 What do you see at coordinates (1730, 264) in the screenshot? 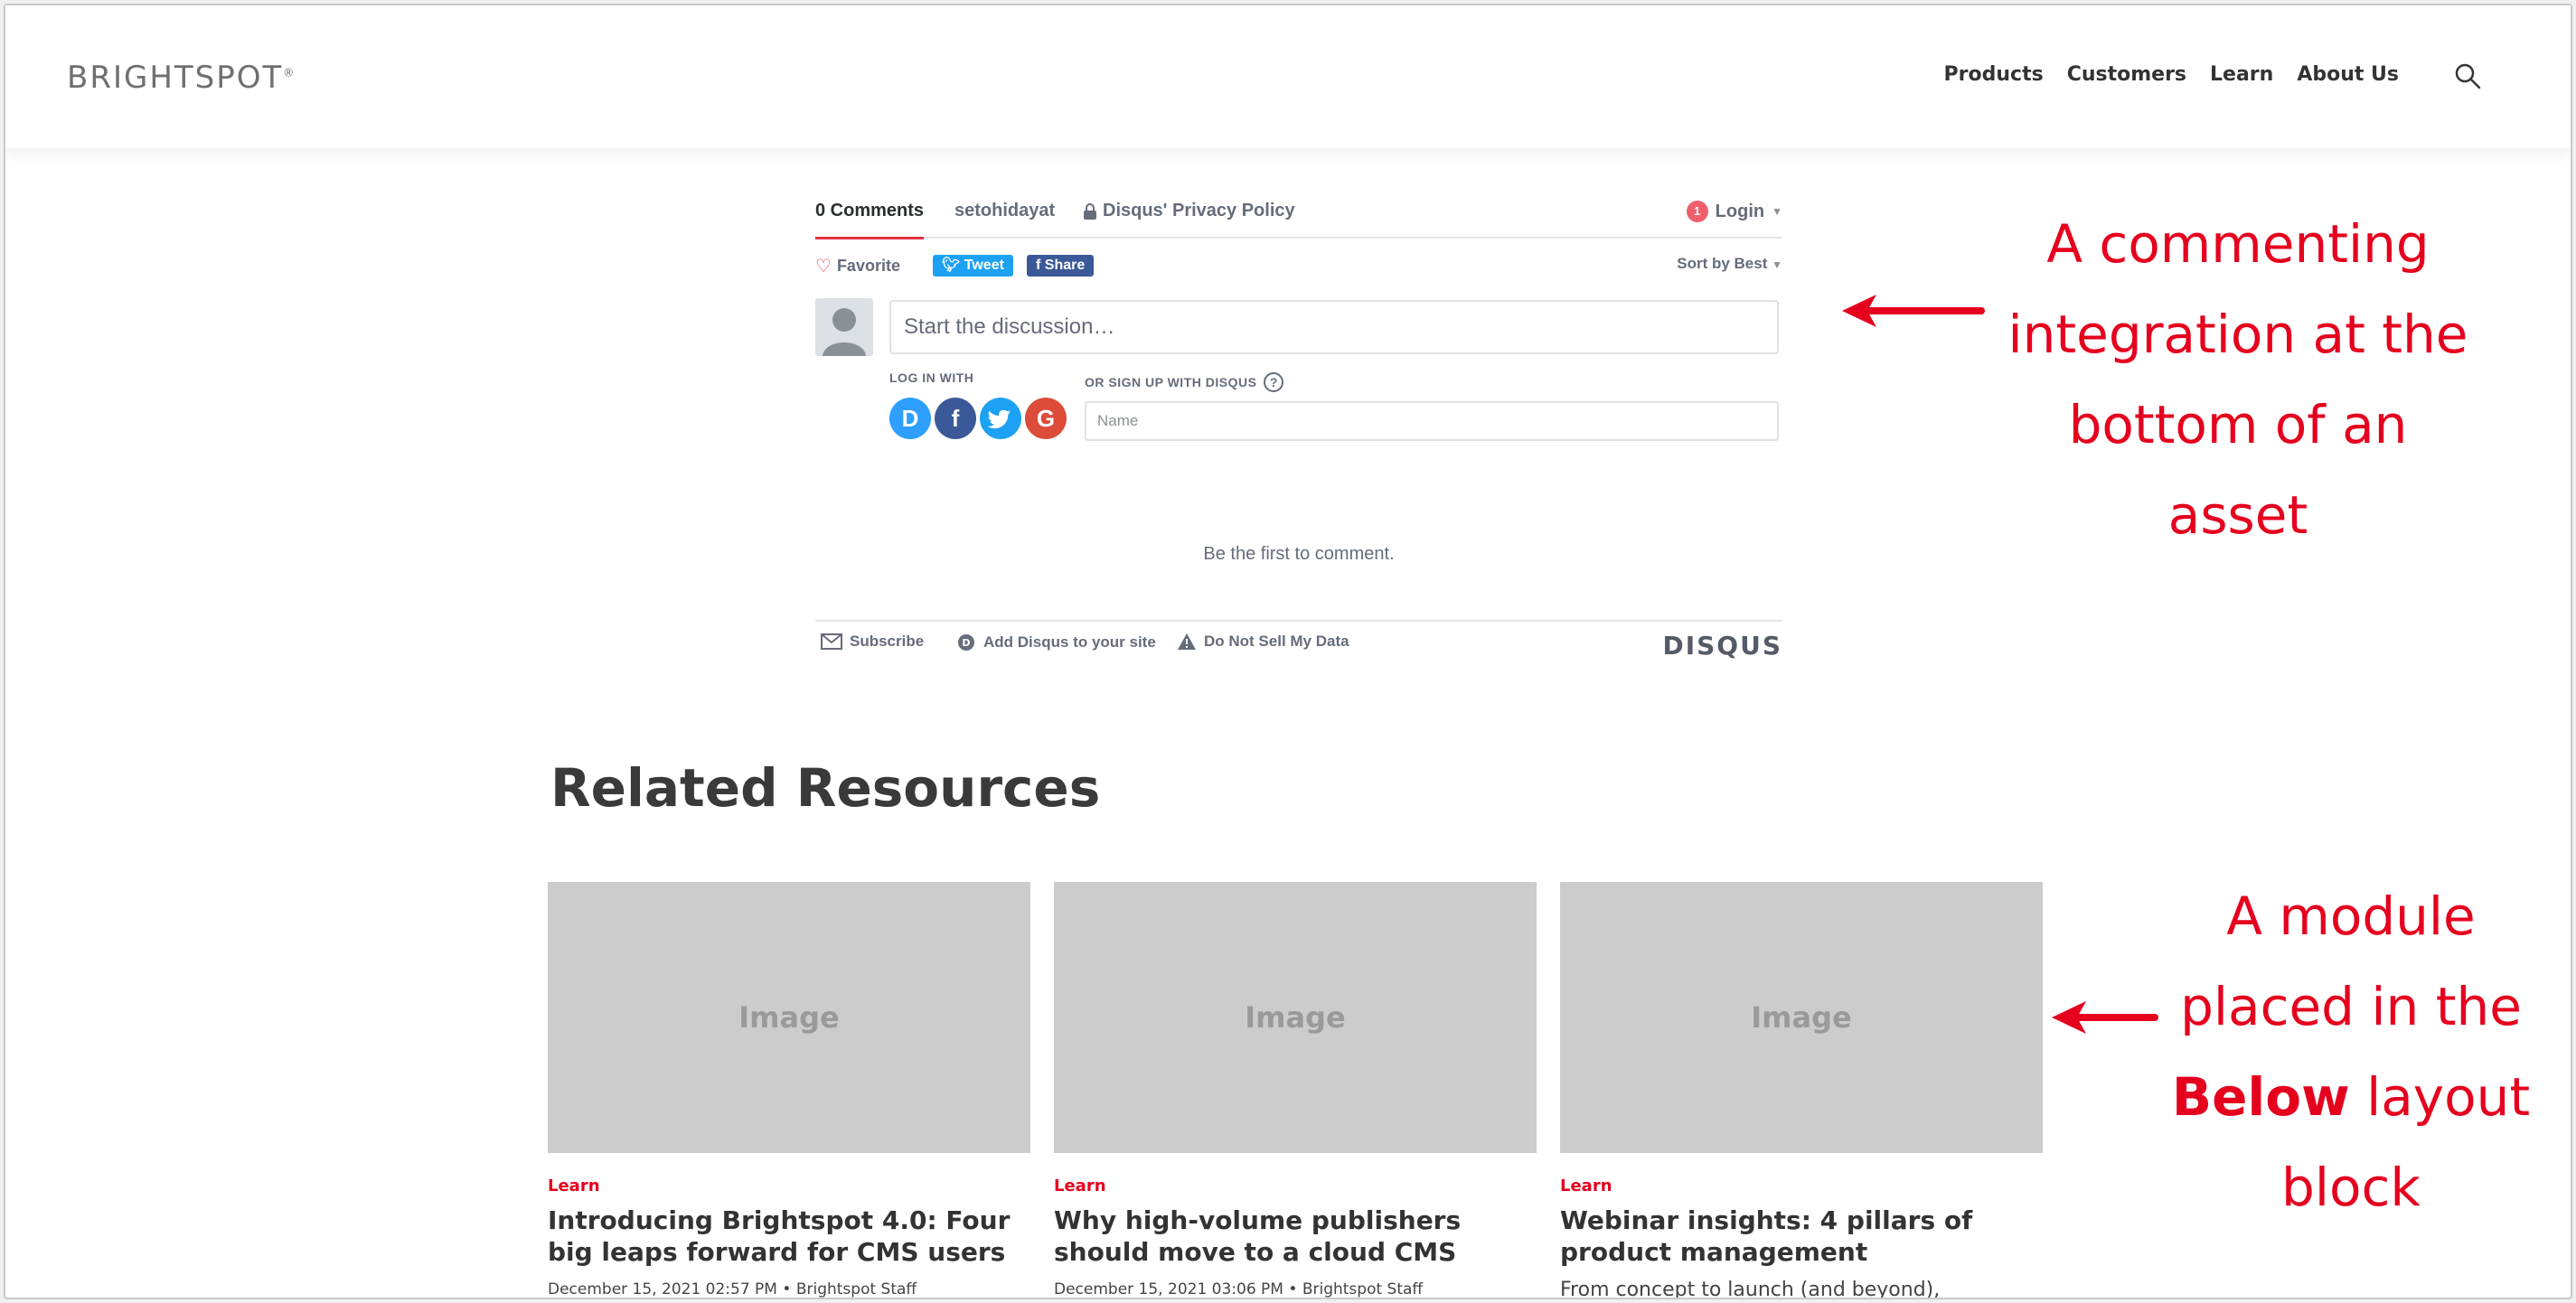
I see `sort-dropdown: Sort by Best ▼` at bounding box center [1730, 264].